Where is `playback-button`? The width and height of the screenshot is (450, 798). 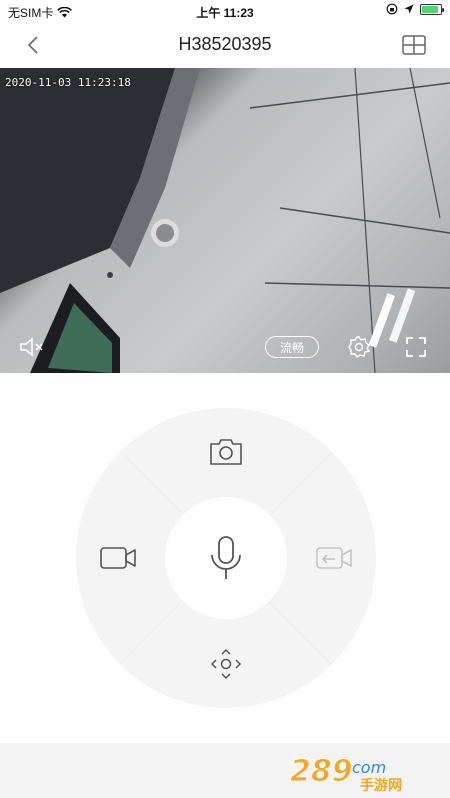 playback-button is located at coordinates (334, 558).